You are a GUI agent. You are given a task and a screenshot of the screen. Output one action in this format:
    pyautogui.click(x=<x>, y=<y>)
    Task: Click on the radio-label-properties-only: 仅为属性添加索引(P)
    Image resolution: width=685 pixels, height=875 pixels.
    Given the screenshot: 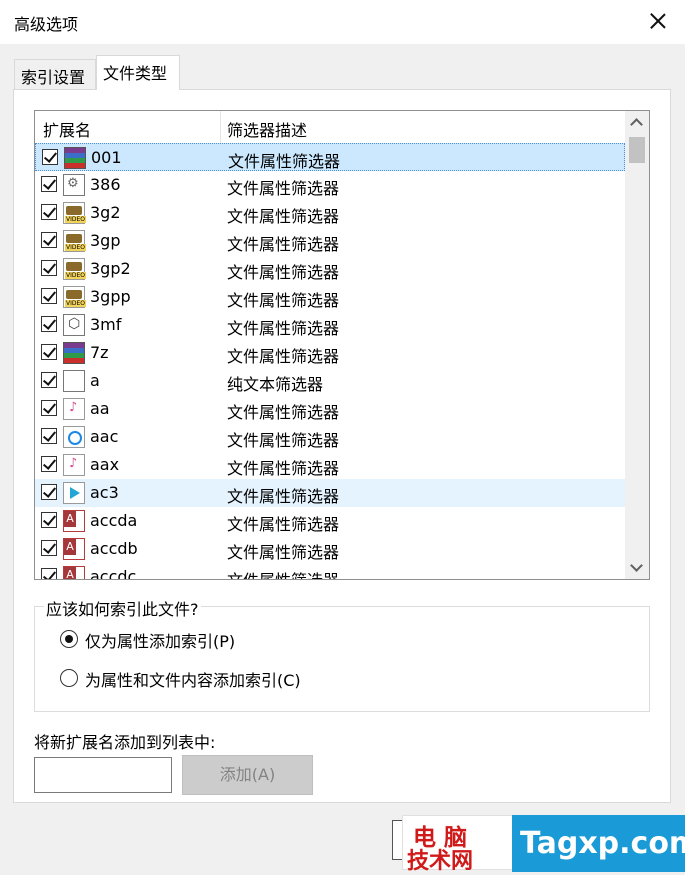 What is the action you would take?
    pyautogui.click(x=160, y=640)
    